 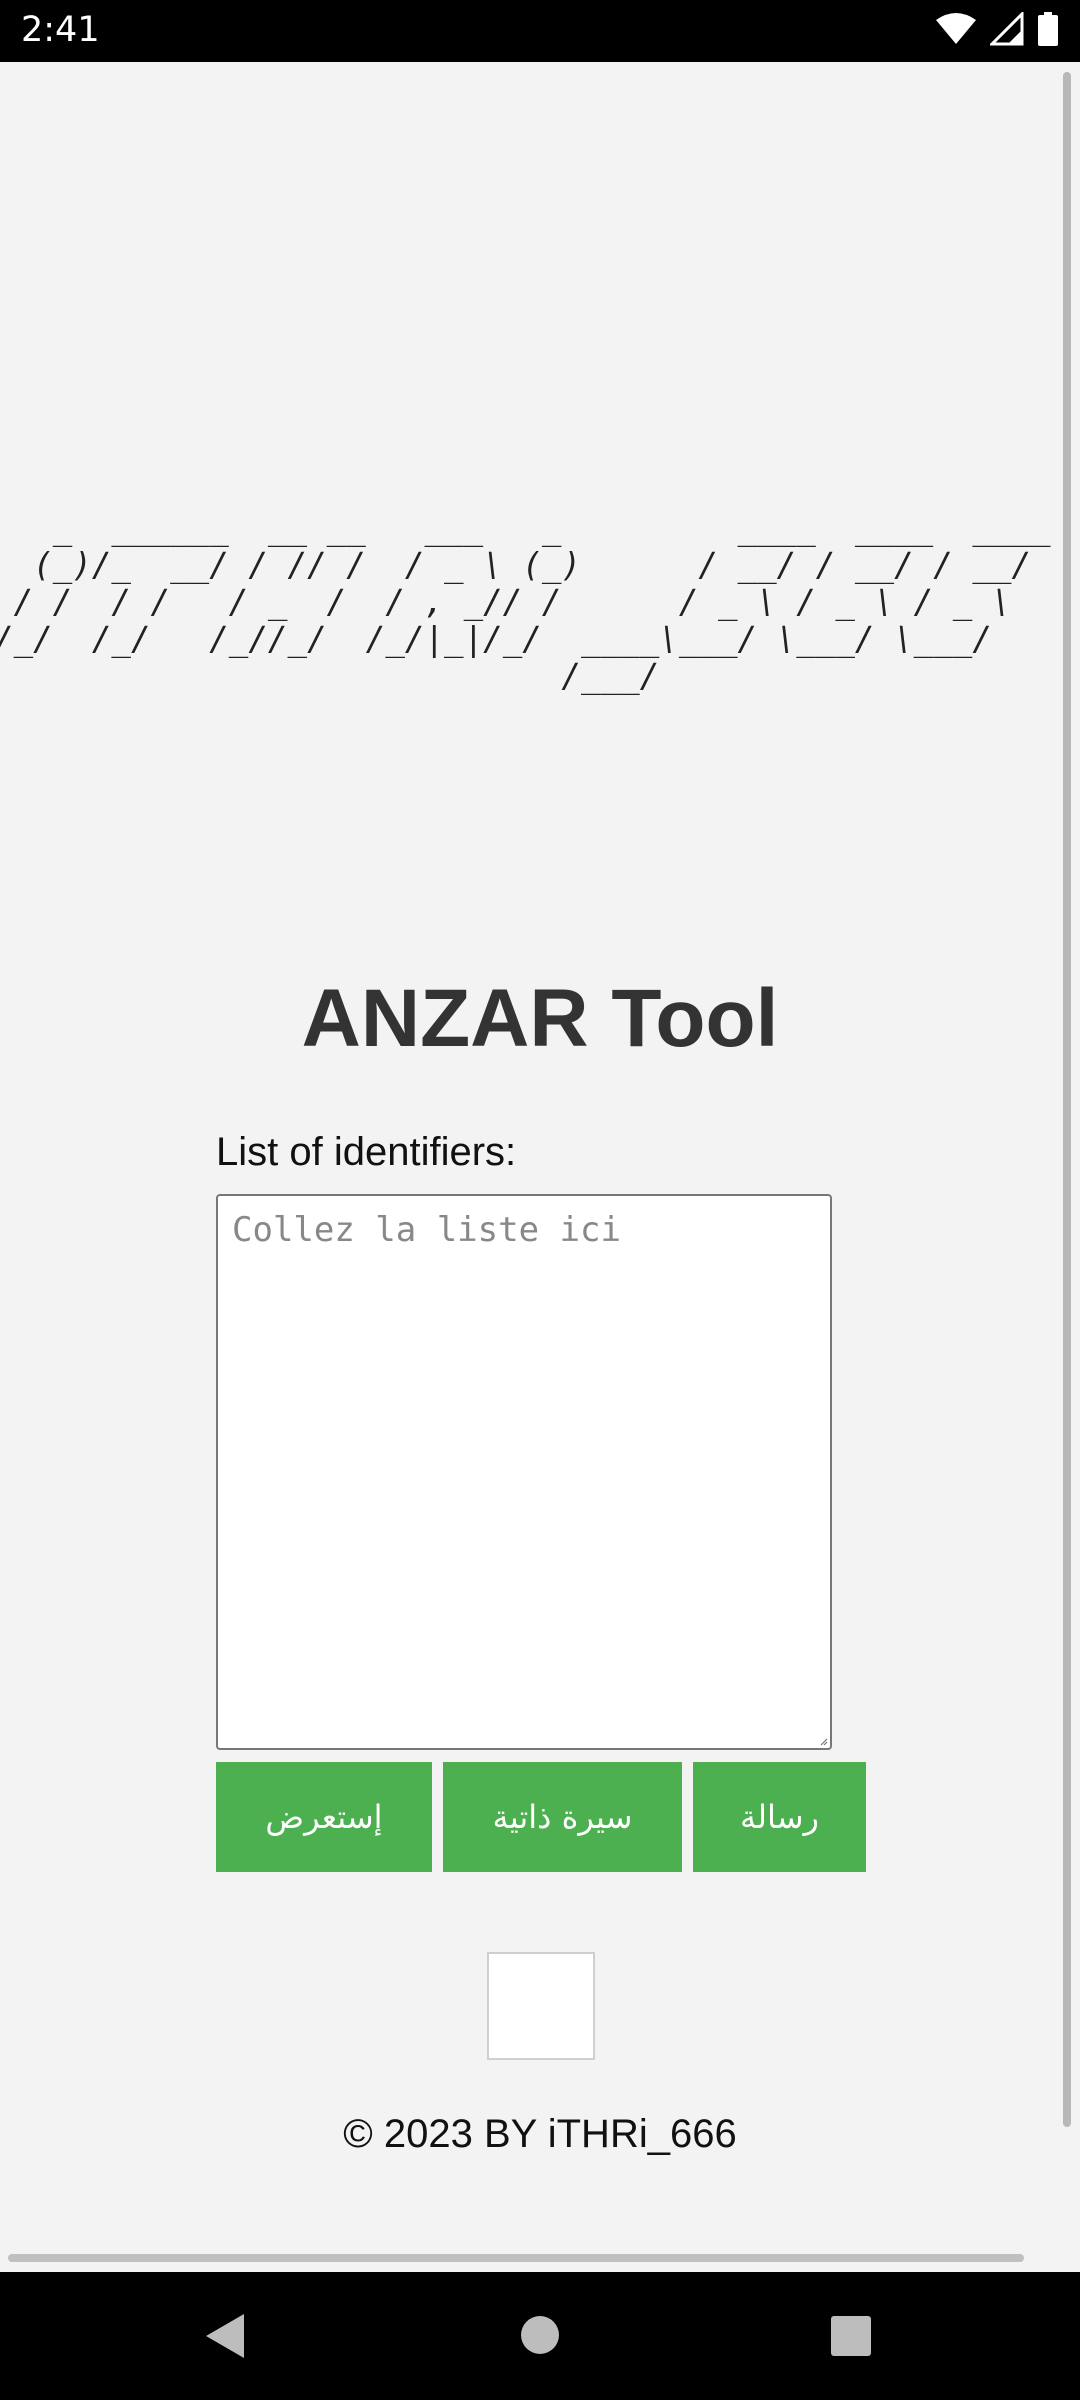 I want to click on ascii-line: /___/, so click(x=330, y=676).